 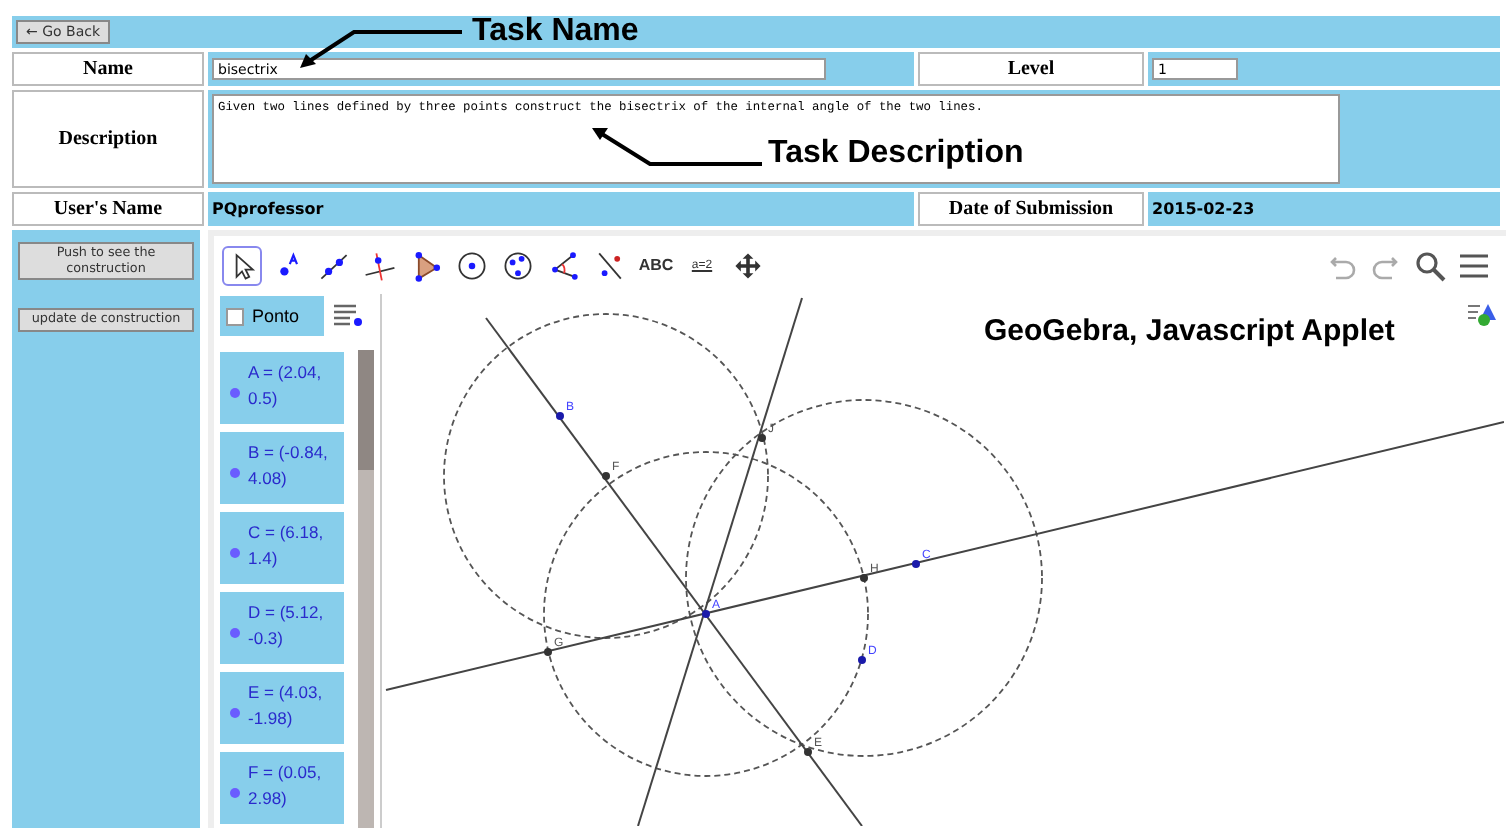 I want to click on user-name: PQprofessor, so click(x=268, y=209).